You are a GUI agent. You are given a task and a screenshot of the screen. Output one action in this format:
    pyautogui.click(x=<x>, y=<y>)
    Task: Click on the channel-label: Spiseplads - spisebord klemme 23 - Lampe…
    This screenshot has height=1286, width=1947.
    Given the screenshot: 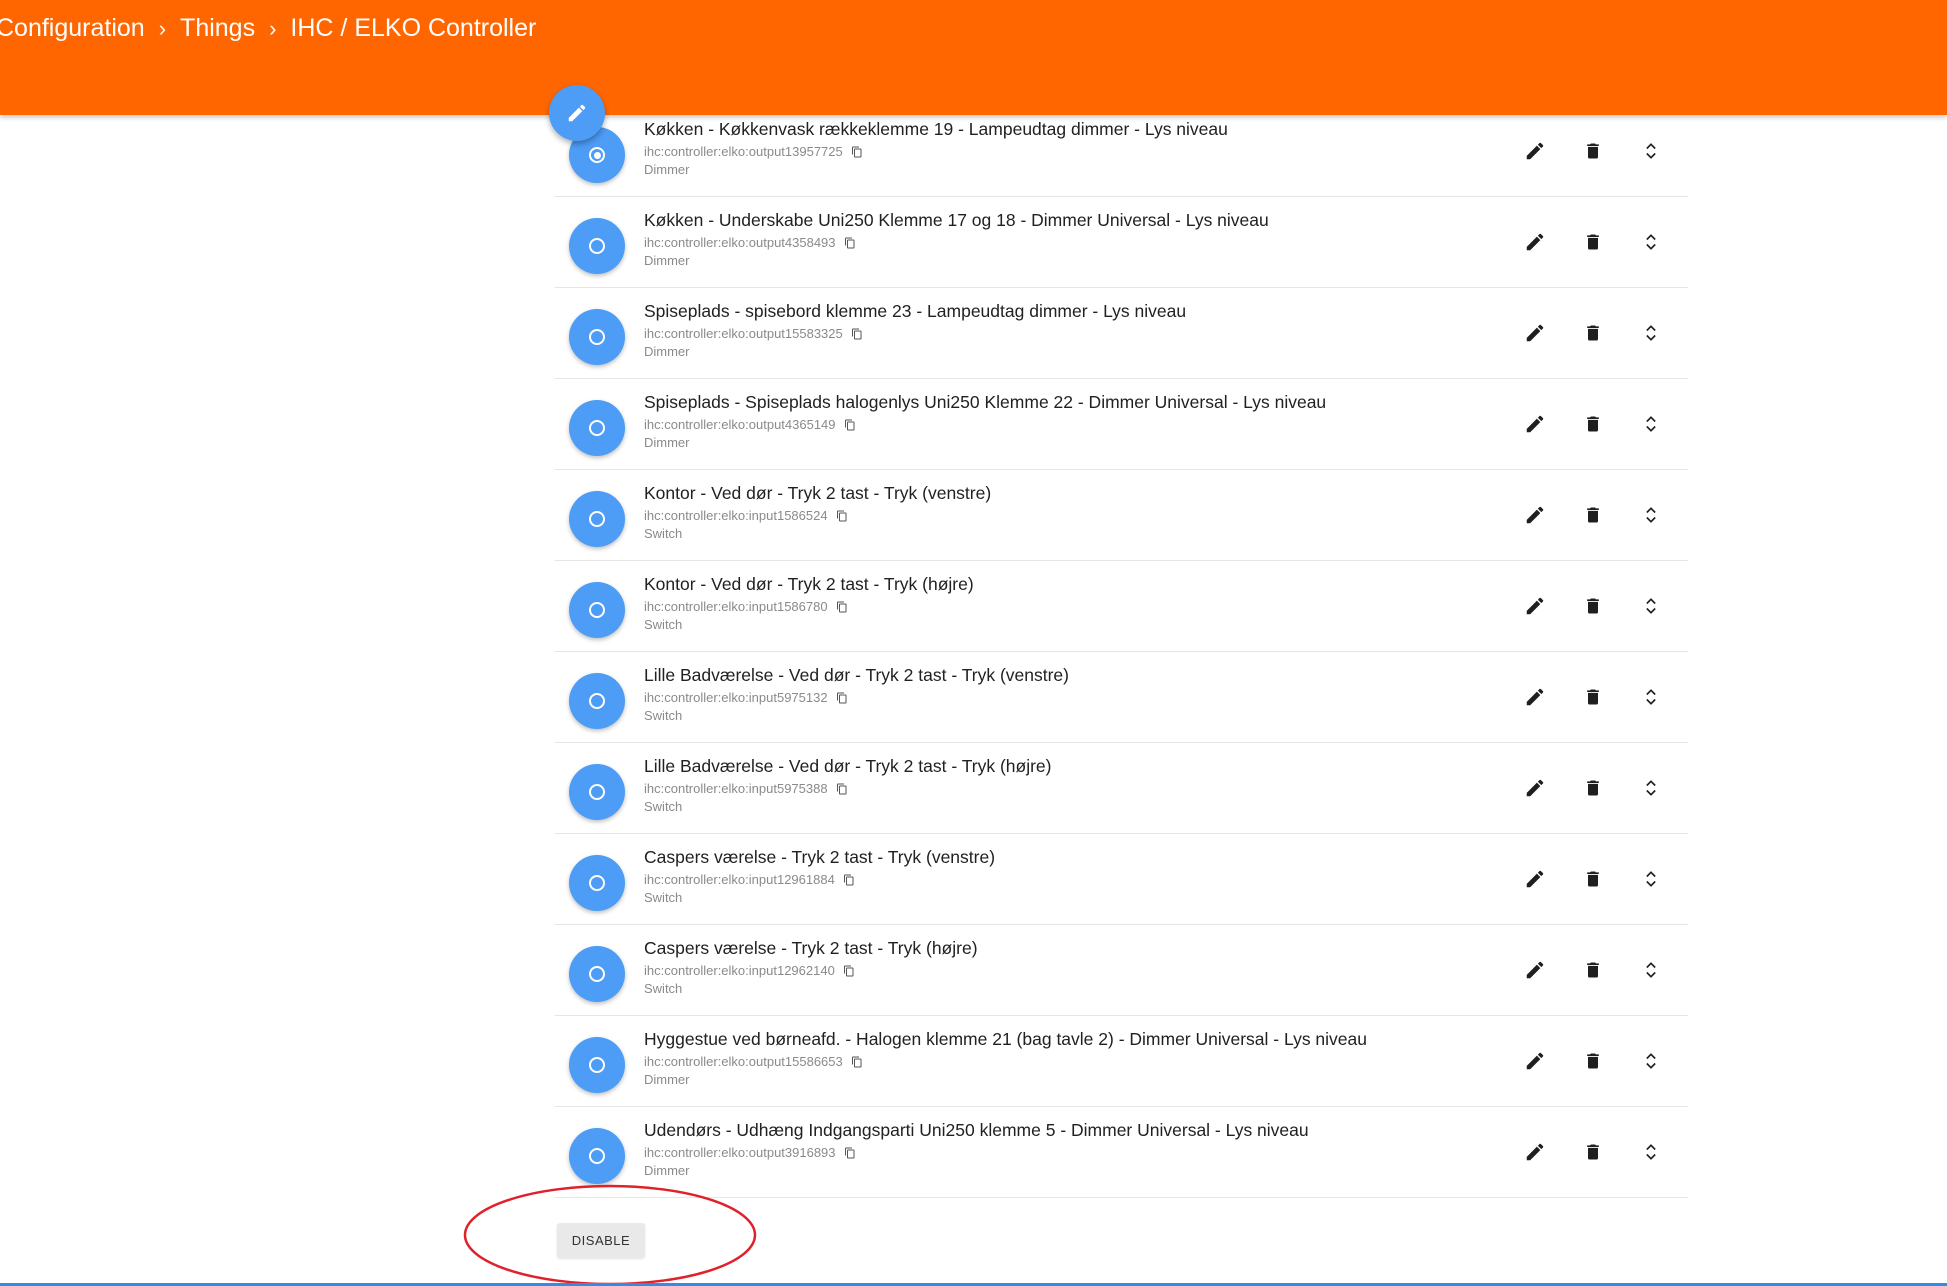 What is the action you would take?
    pyautogui.click(x=915, y=311)
    